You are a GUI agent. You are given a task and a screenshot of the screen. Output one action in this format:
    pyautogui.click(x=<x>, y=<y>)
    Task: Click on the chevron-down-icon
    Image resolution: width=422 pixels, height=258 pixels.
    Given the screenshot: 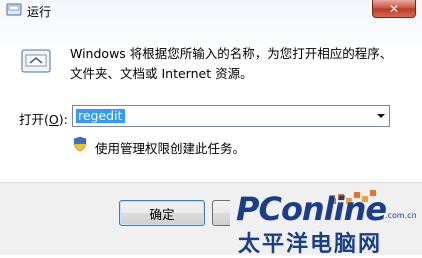 What is the action you would take?
    pyautogui.click(x=381, y=116)
    